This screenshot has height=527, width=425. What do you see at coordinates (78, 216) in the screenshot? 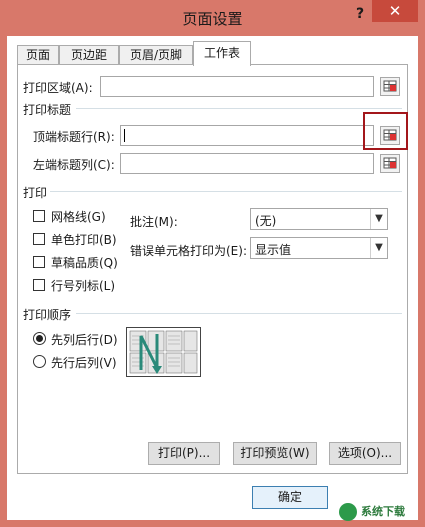
I see `gridlines-label: 网格线(G)` at bounding box center [78, 216].